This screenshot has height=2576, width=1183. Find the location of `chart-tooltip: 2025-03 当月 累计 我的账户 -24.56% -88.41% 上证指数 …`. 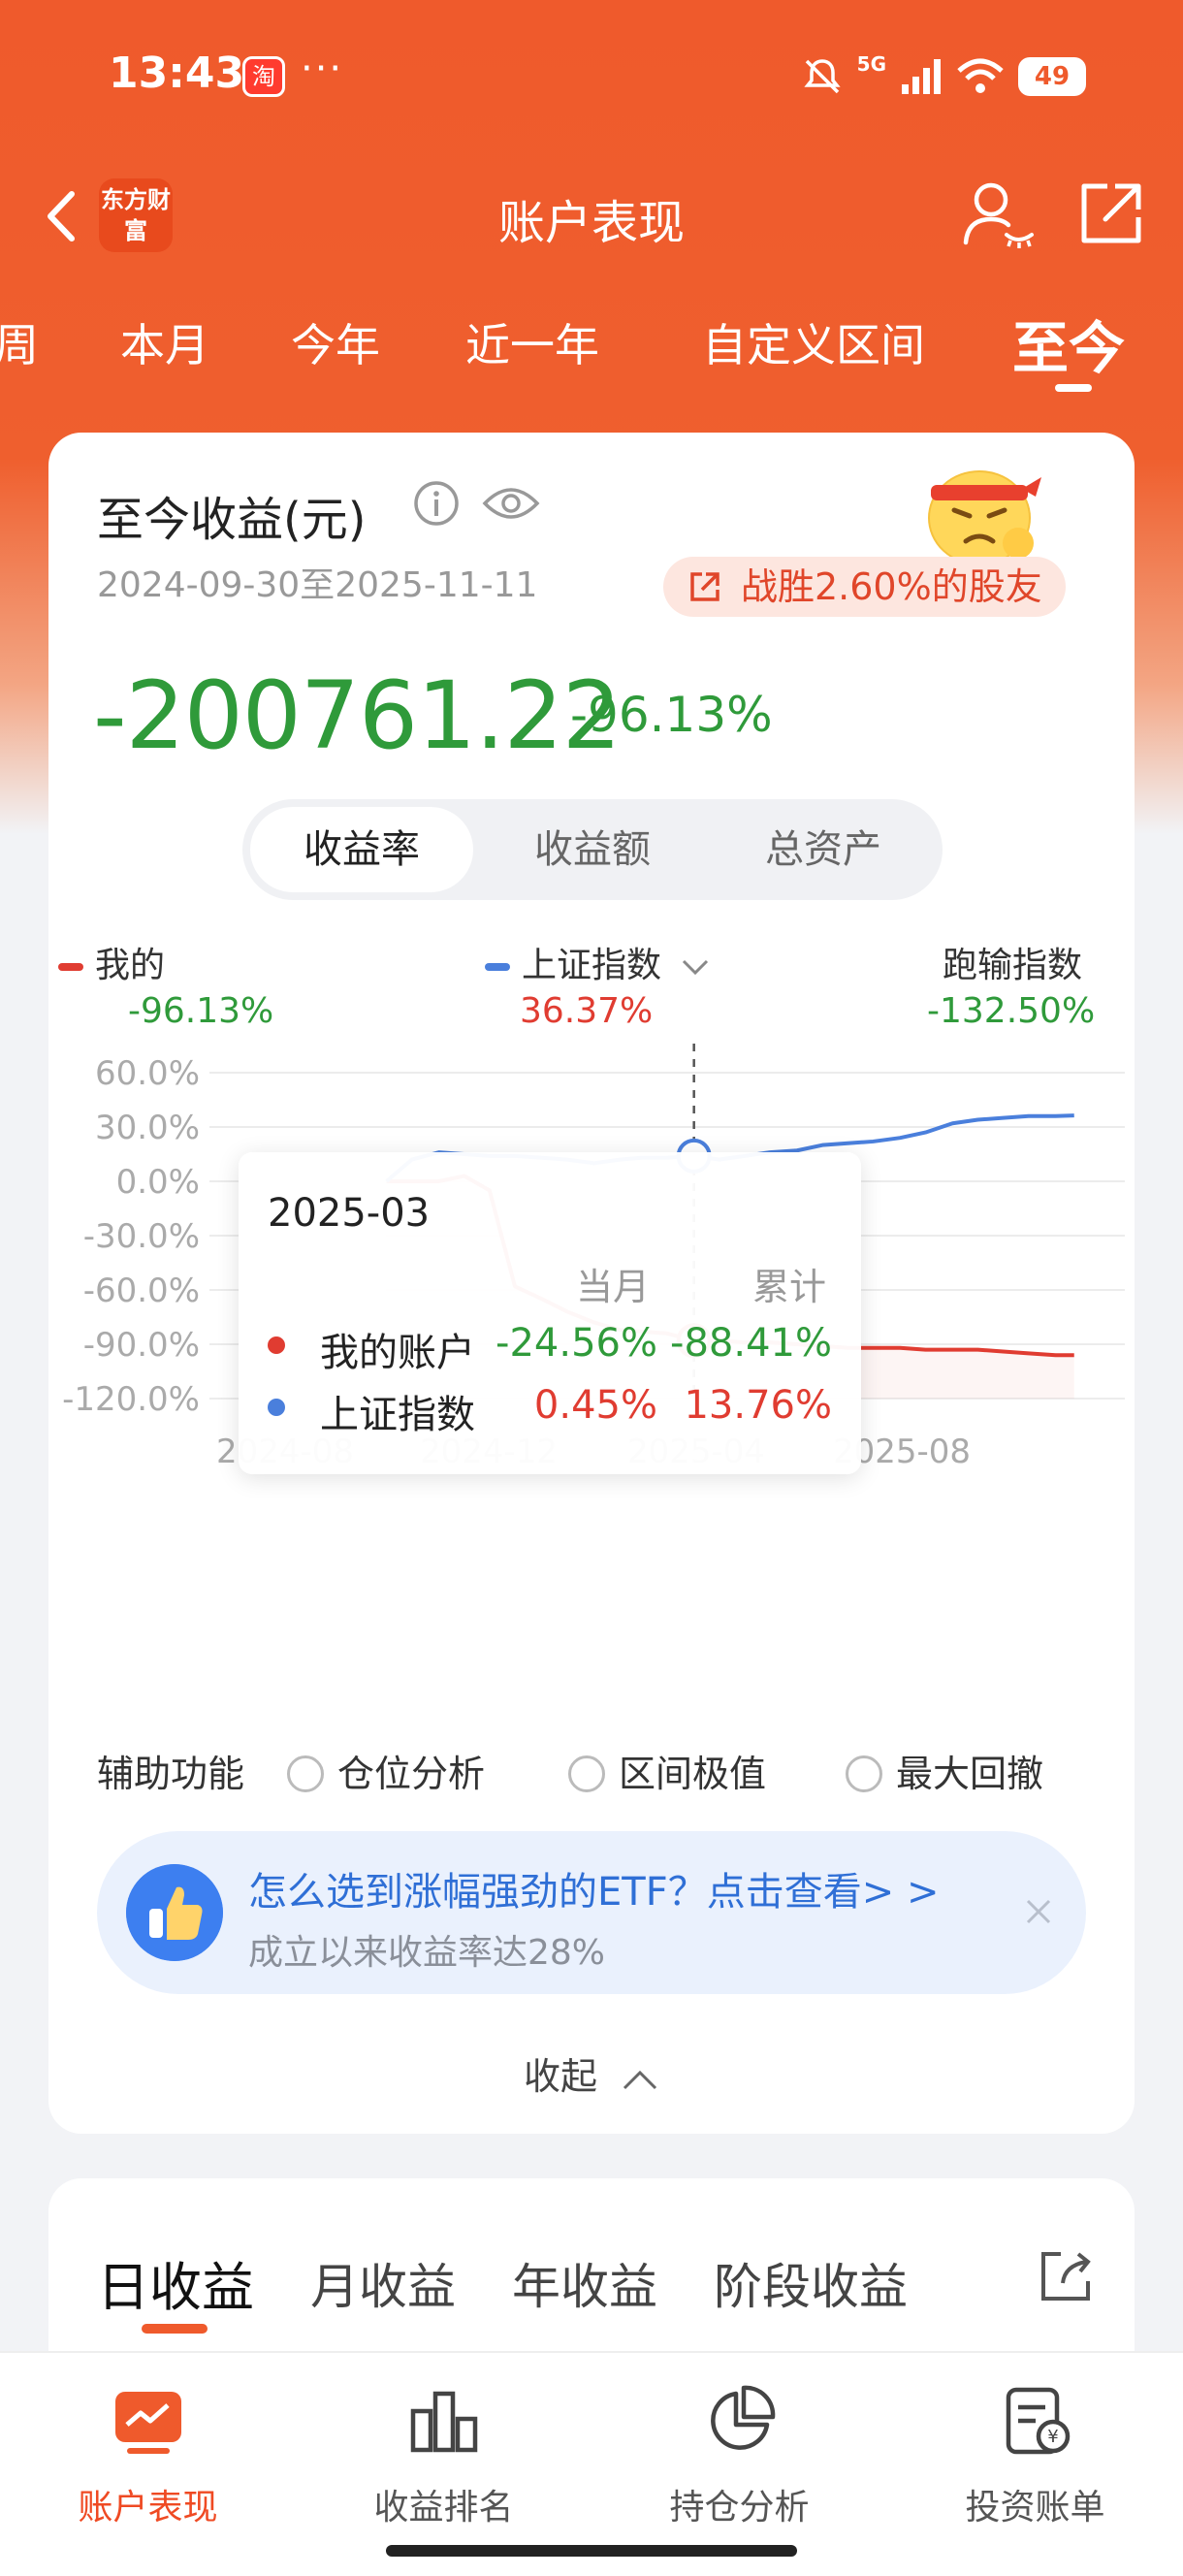

chart-tooltip: 2025-03 当月 累计 我的账户 -24.56% -88.41% 上证指数 … is located at coordinates (550, 1313).